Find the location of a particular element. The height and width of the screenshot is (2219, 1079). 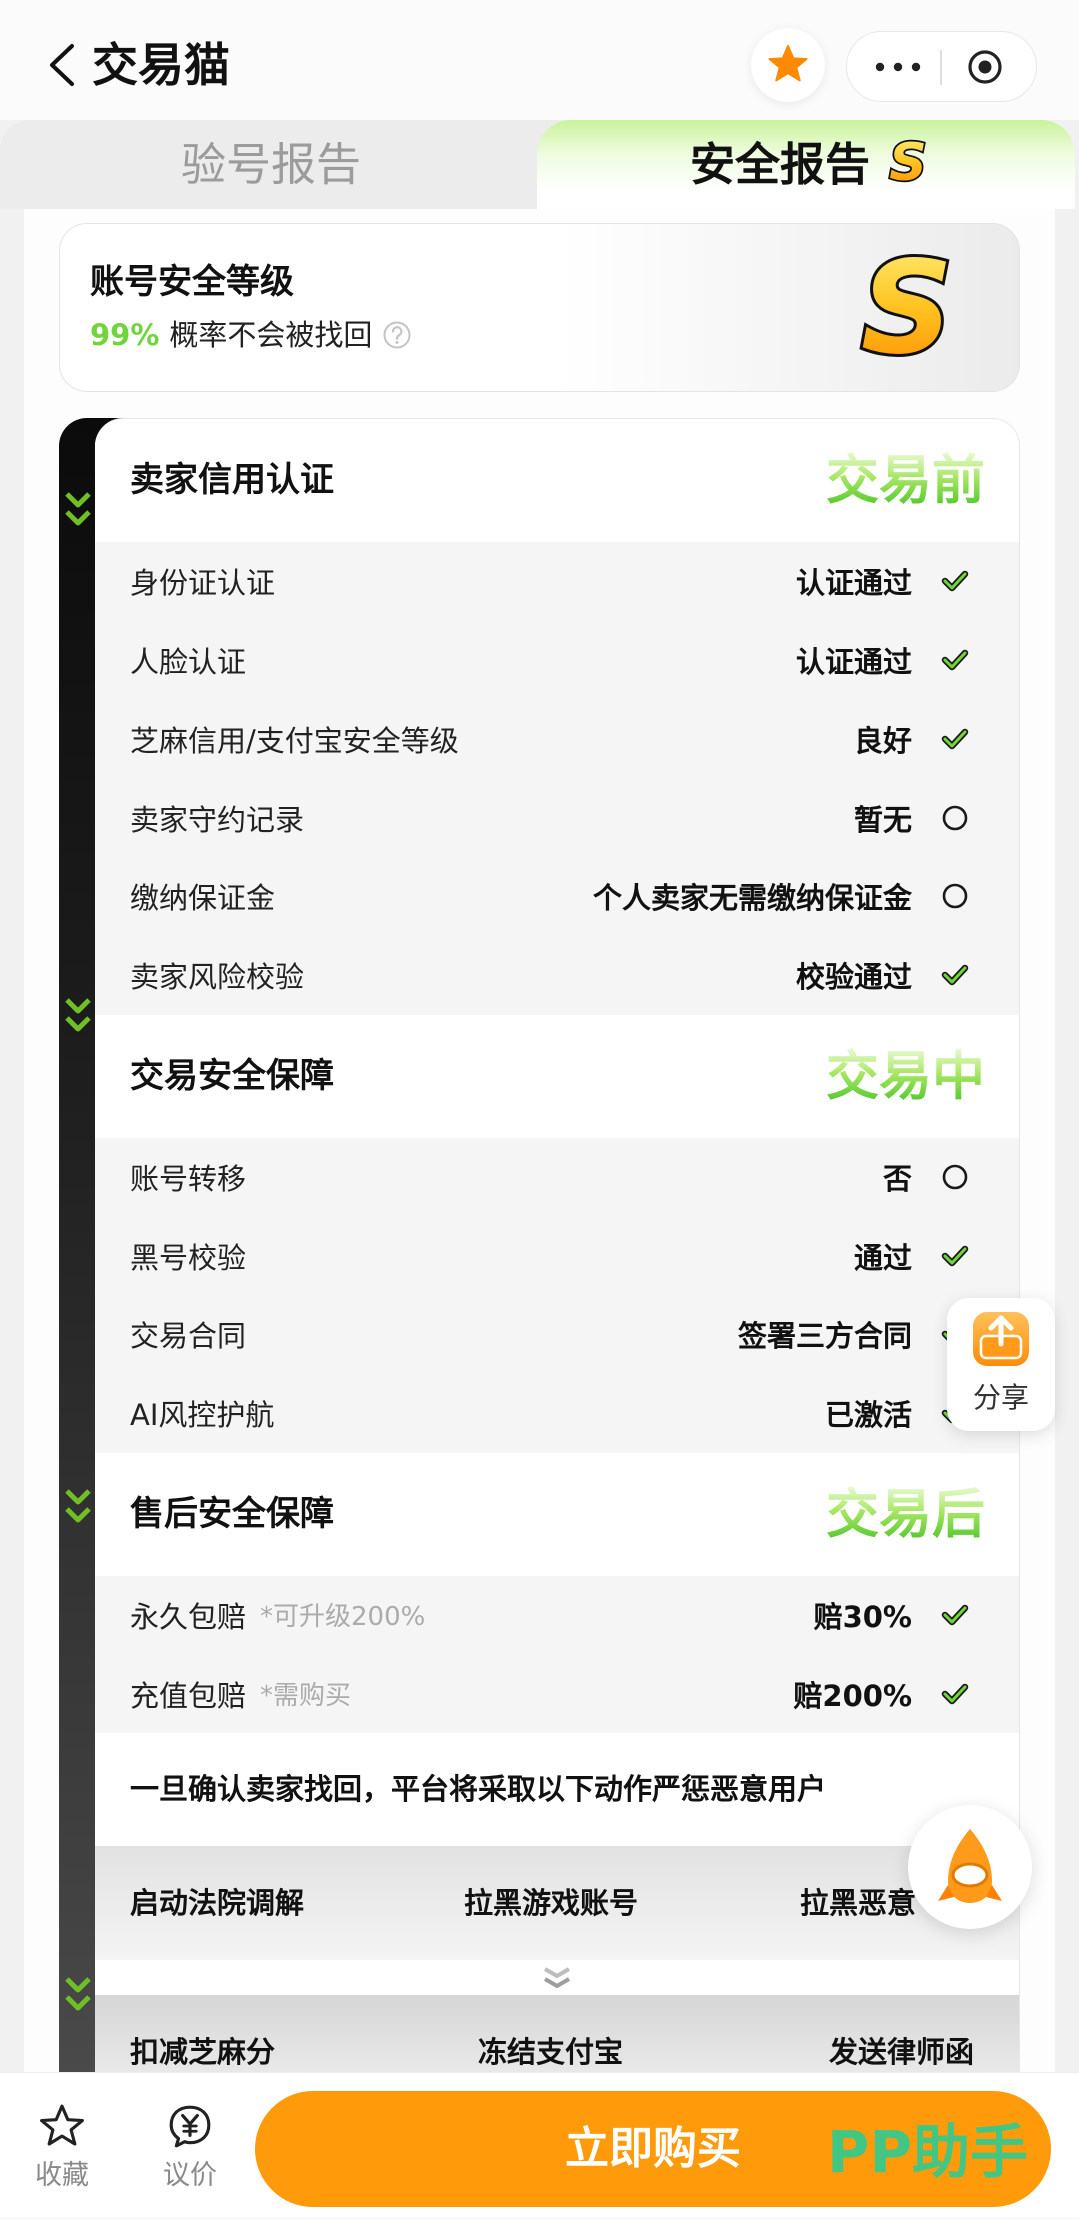

more-button is located at coordinates (898, 67).